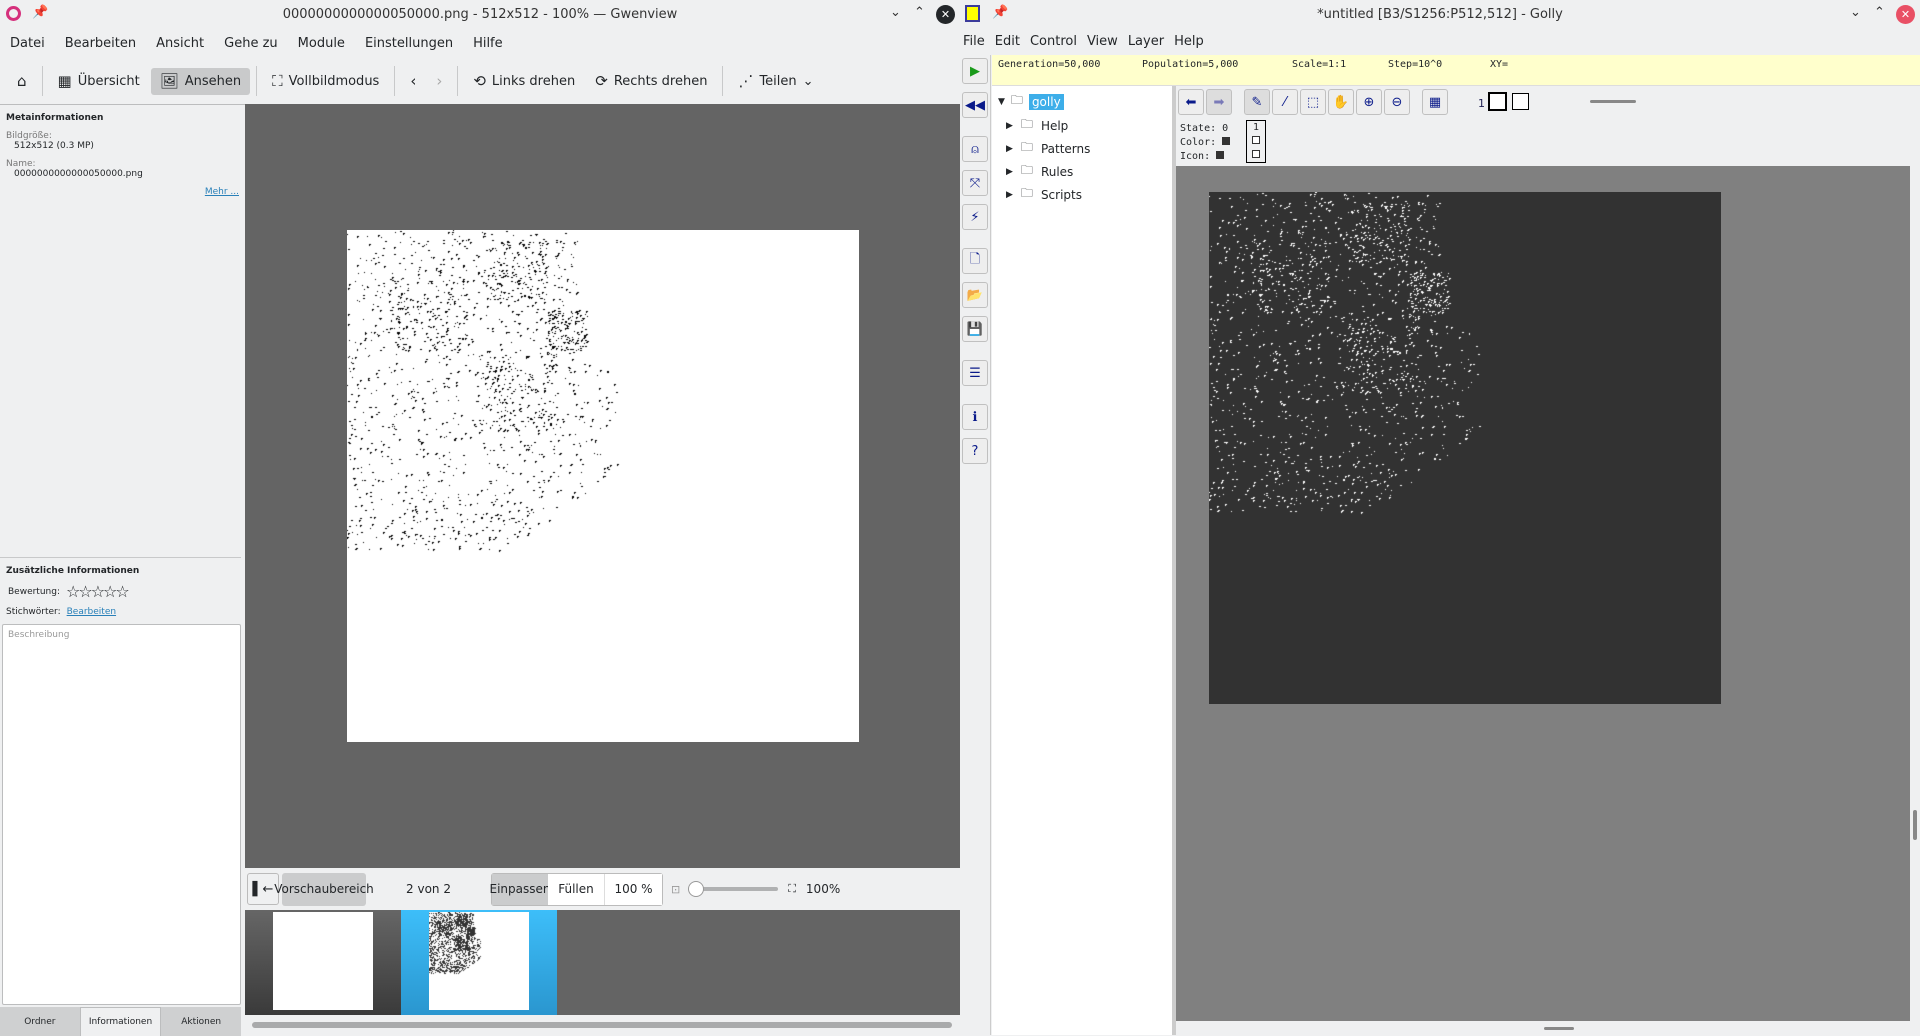 Image resolution: width=1920 pixels, height=1036 pixels. Describe the element at coordinates (1037, 125) in the screenshot. I see `tree-item-help: ▶ 🗀 Help` at that location.